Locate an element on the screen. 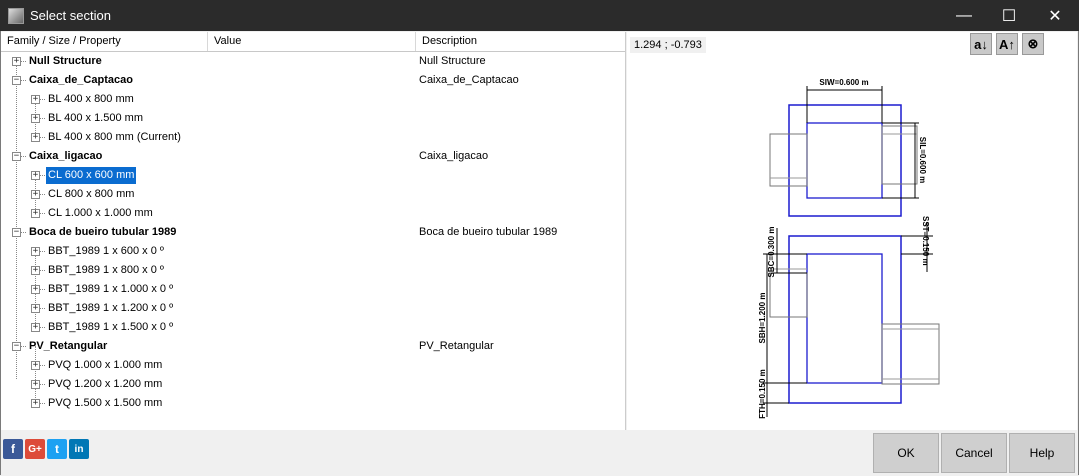  tree-item-label: BBT_1989 1 x 600 x 0 º is located at coordinates (106, 251).